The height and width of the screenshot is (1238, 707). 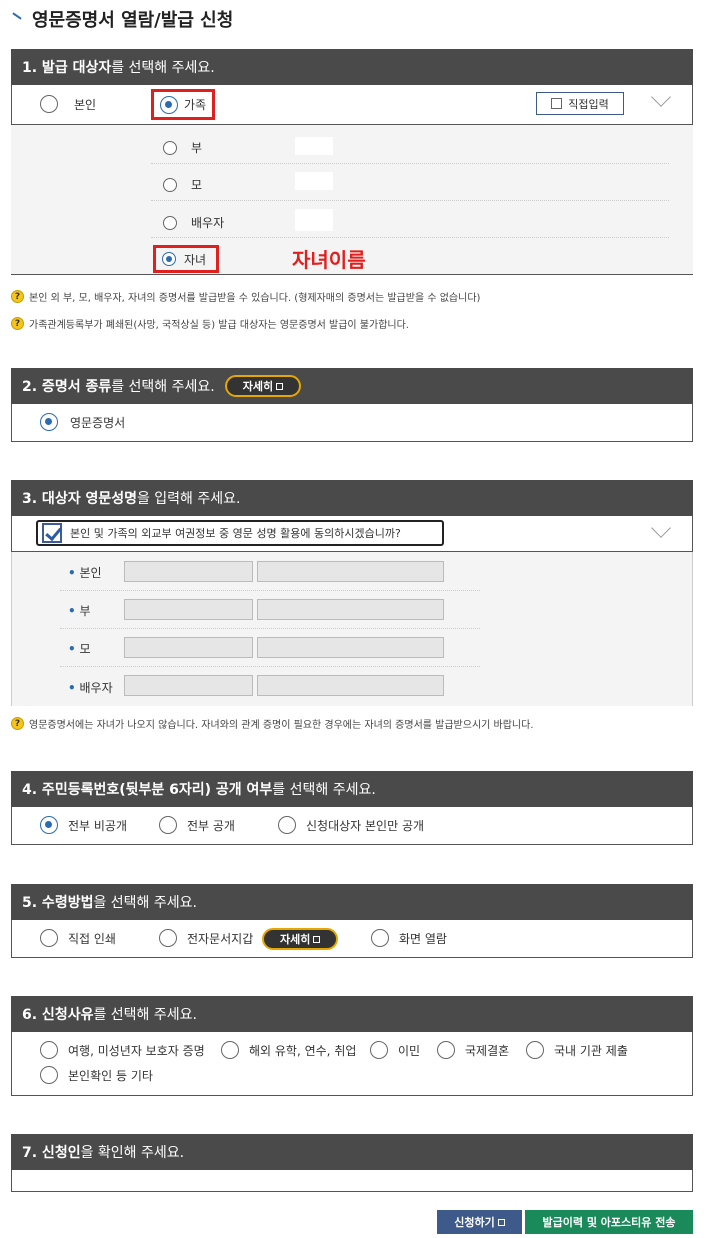 What do you see at coordinates (68, 104) in the screenshot?
I see `target-self-option: 본인` at bounding box center [68, 104].